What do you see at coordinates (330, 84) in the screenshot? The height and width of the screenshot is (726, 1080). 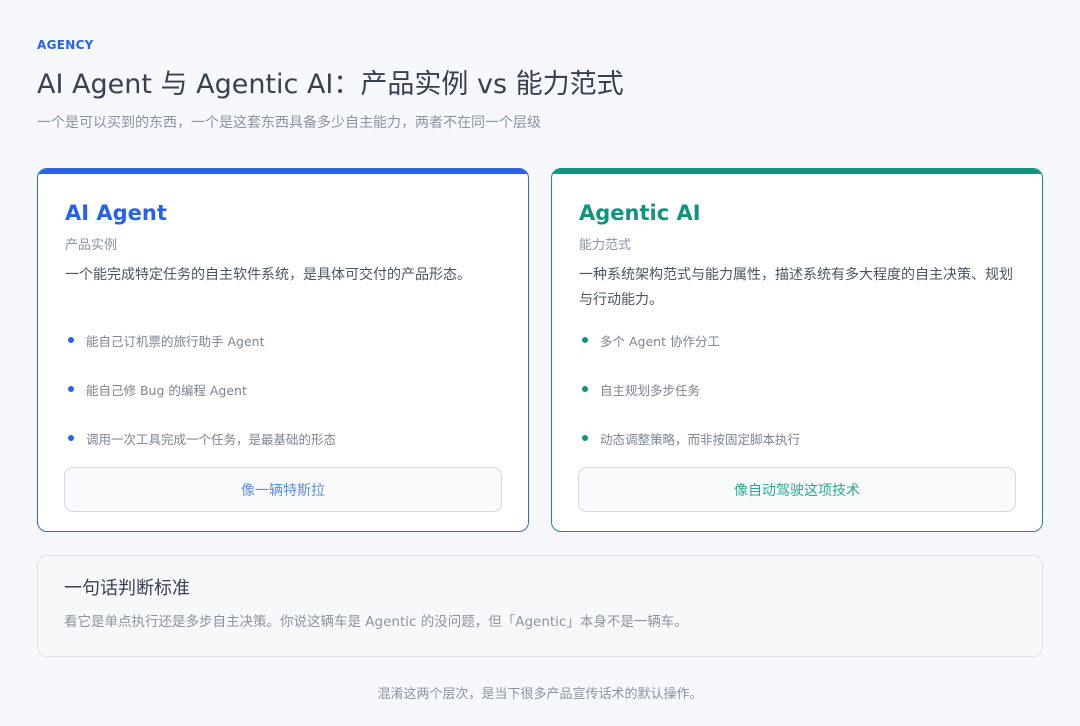 I see `page-title: AI Agent 与 Agentic AI：产品实例 vs 能力范式` at bounding box center [330, 84].